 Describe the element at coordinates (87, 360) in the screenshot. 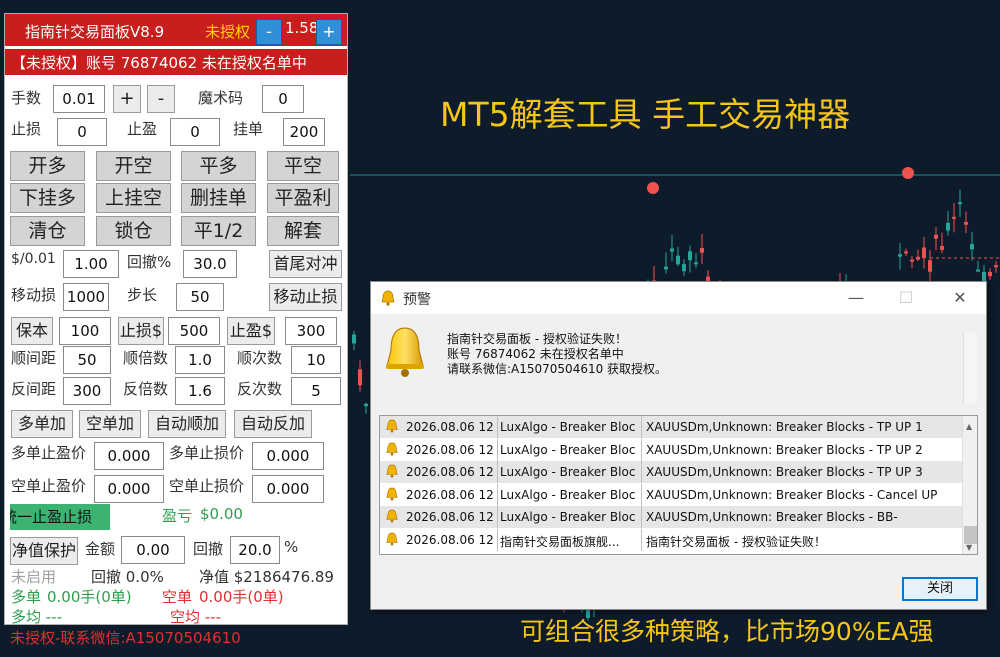

I see `fwd-gap-input: 50` at that location.